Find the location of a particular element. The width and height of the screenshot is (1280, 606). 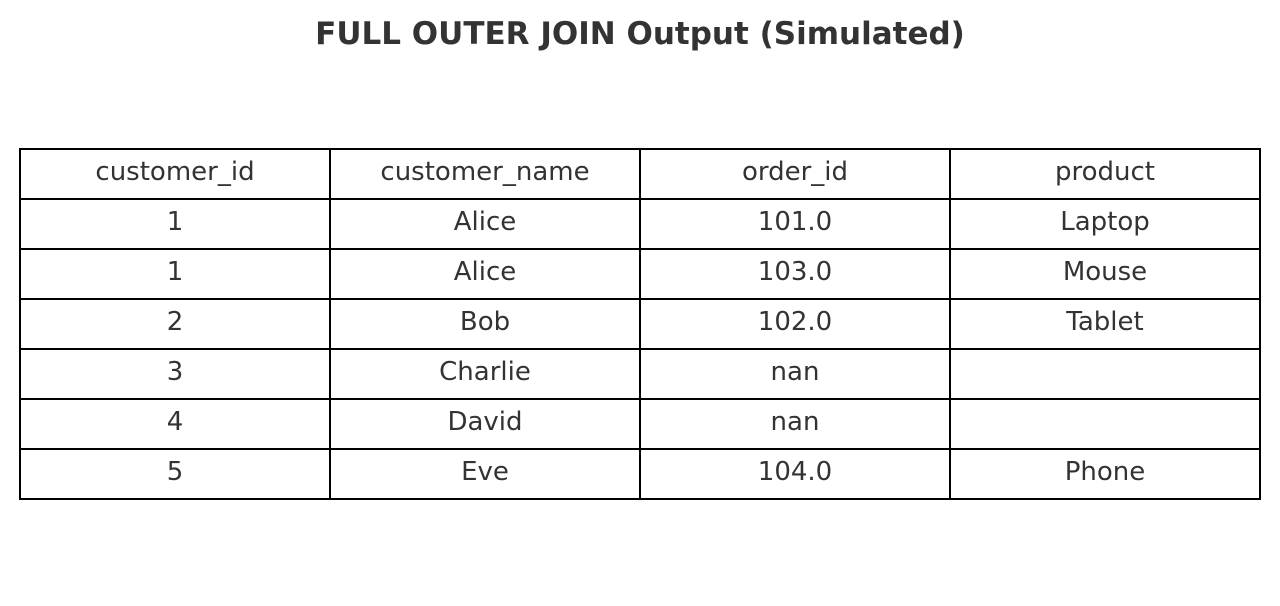

cell-product: Tablet is located at coordinates (1105, 324).